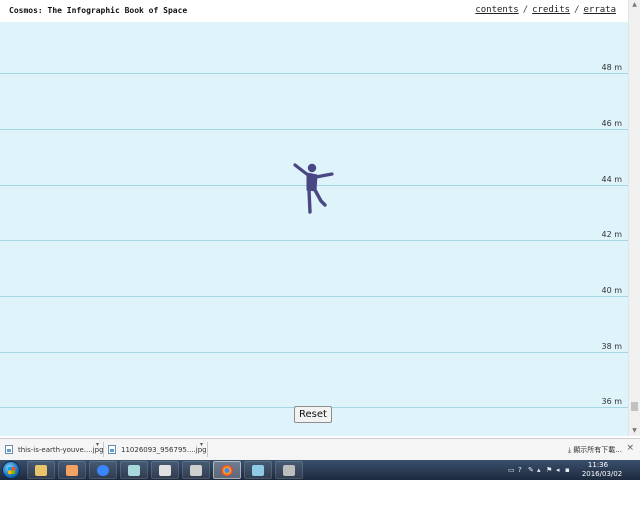 This screenshot has height=512, width=640. I want to click on clock-time: 11:36, so click(598, 465).